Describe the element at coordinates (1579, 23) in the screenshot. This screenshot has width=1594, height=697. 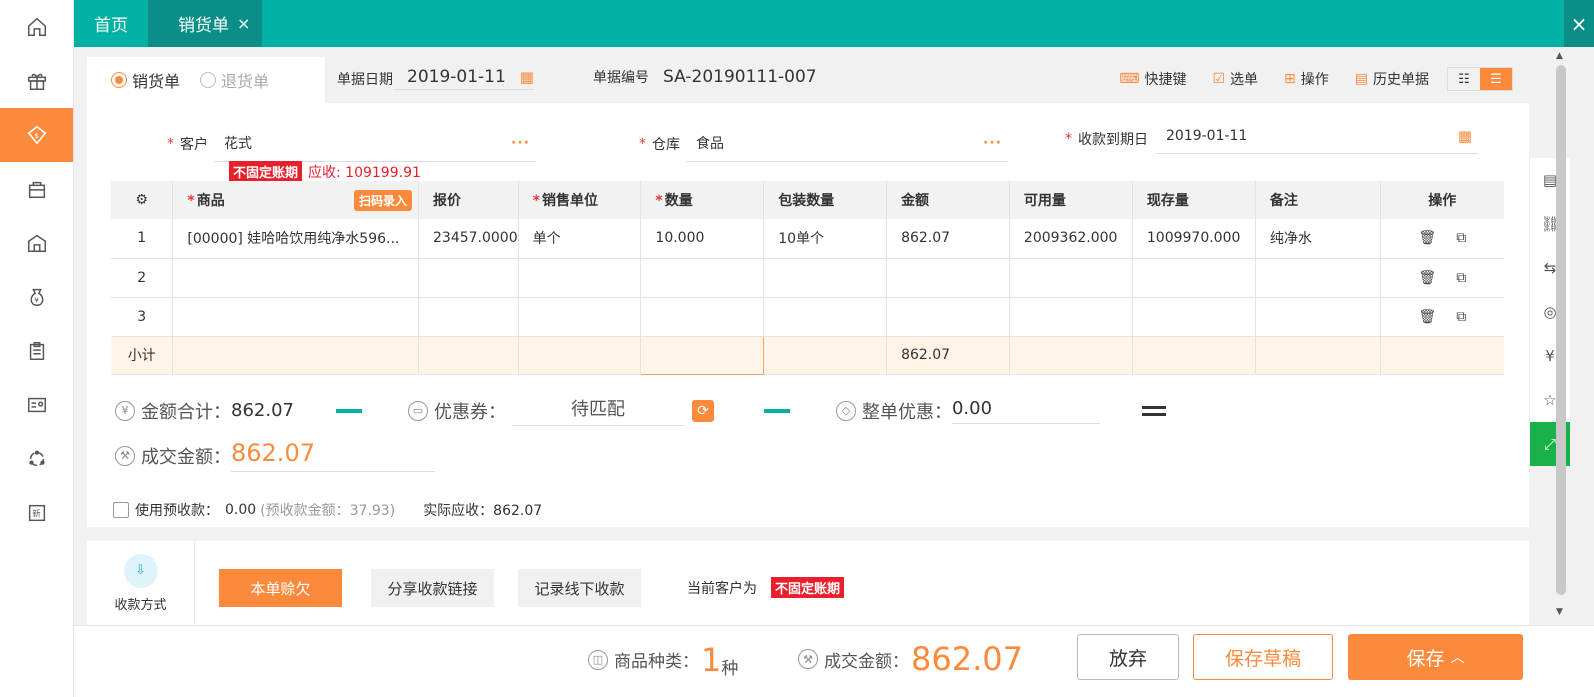
I see `window-close-icon: ×` at that location.